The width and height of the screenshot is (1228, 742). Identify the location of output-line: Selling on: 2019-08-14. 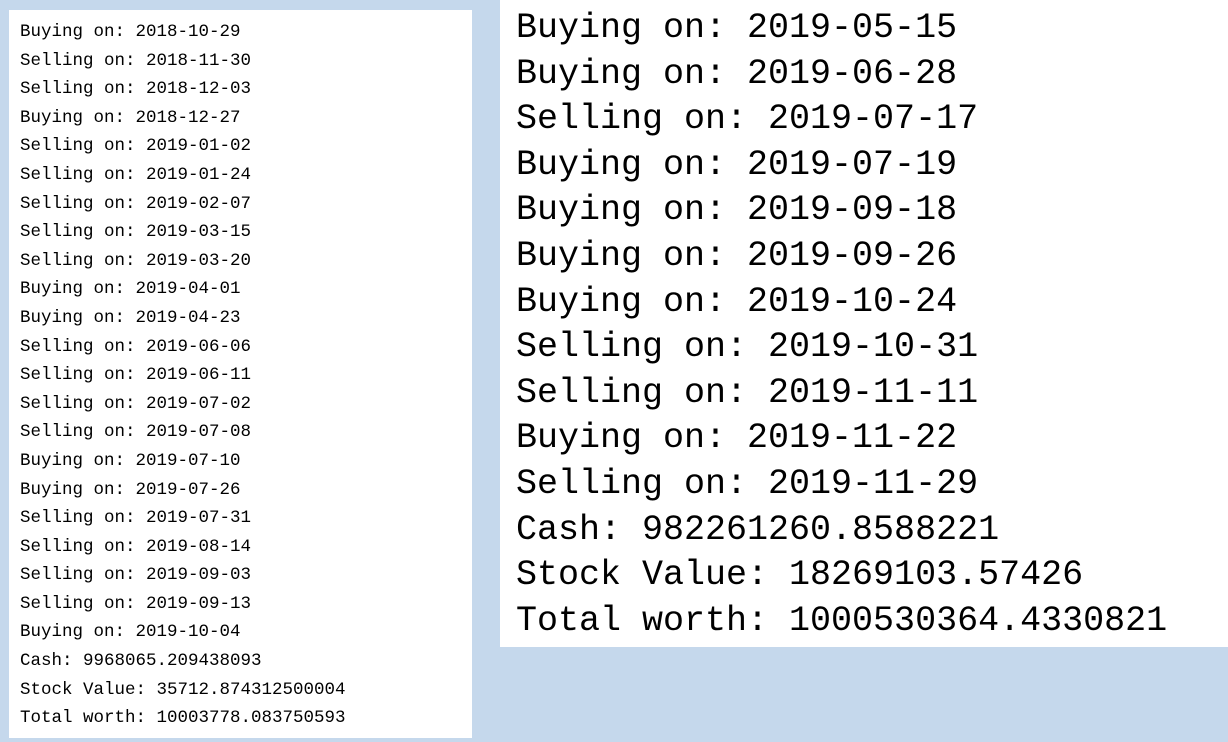
(136, 546).